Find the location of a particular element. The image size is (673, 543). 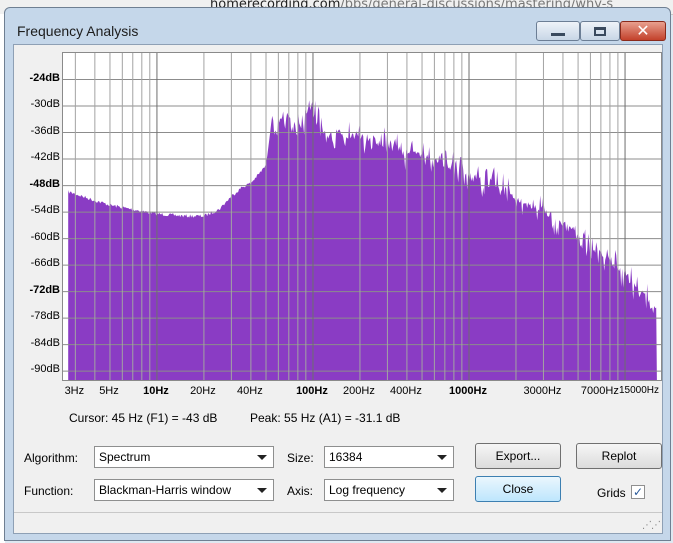

resize-grip-icon: ⋰⋰ is located at coordinates (651, 525).